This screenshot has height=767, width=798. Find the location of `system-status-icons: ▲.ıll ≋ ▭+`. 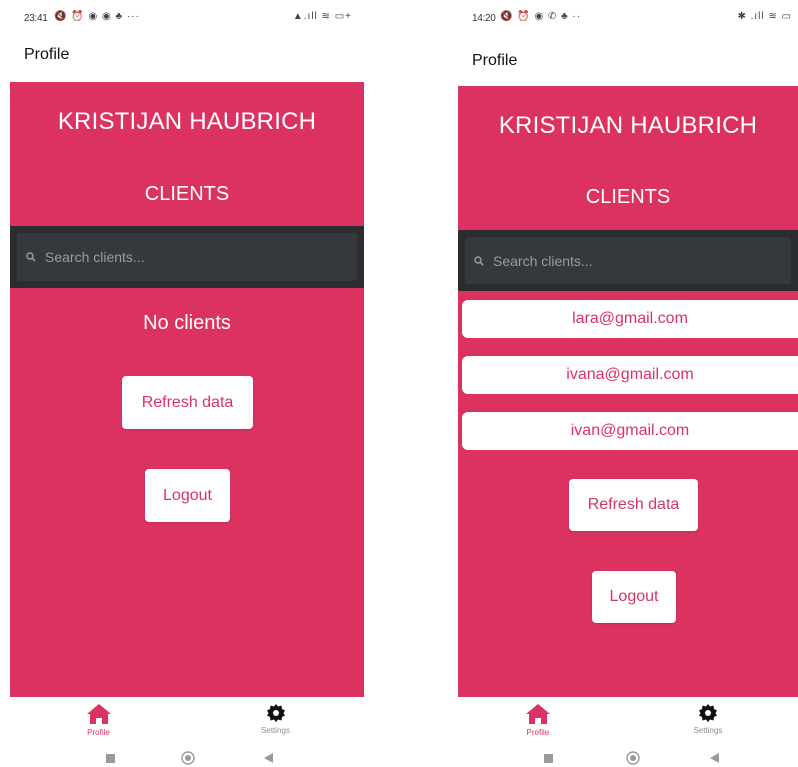

system-status-icons: ▲.ıll ≋ ▭+ is located at coordinates (322, 16).